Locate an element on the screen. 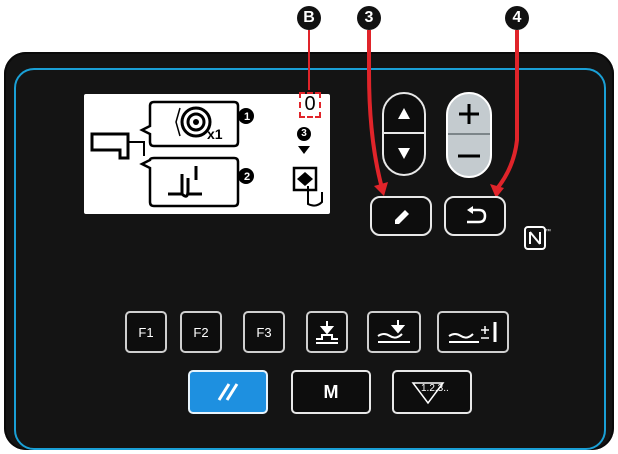  return-button is located at coordinates (475, 216).